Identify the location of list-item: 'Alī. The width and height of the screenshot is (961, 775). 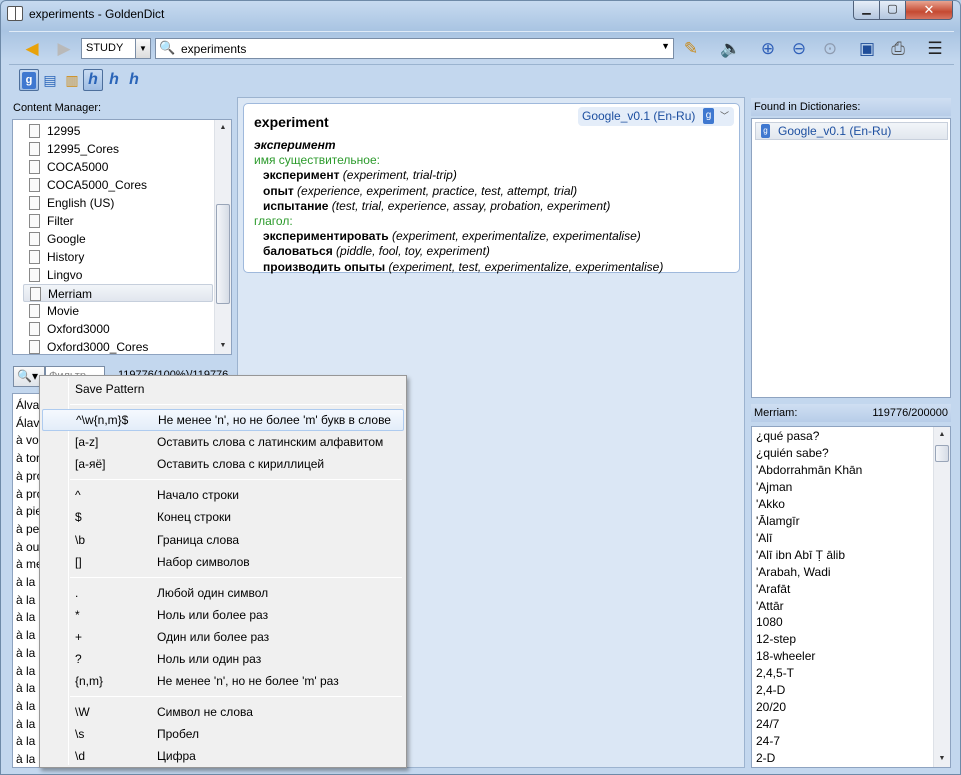
(764, 538).